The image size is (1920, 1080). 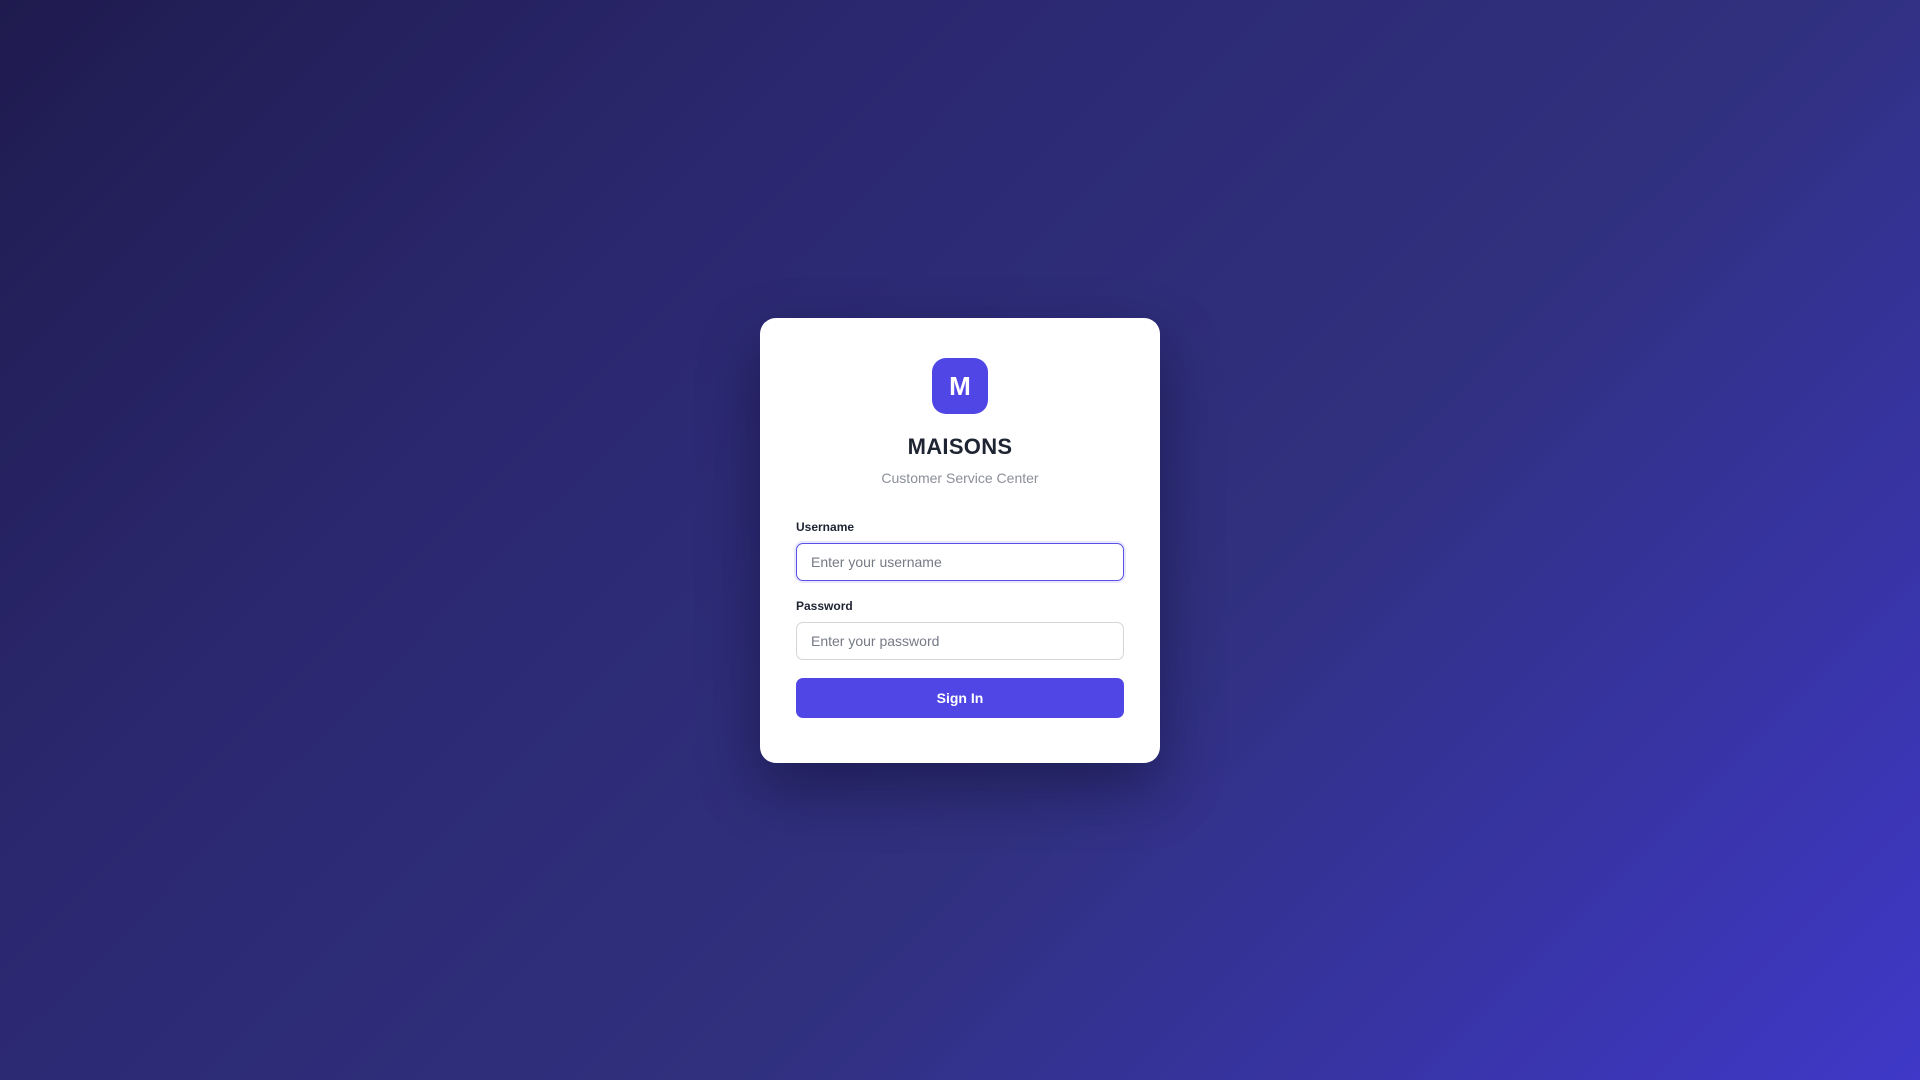 I want to click on brand-logo-letter: M, so click(x=960, y=385).